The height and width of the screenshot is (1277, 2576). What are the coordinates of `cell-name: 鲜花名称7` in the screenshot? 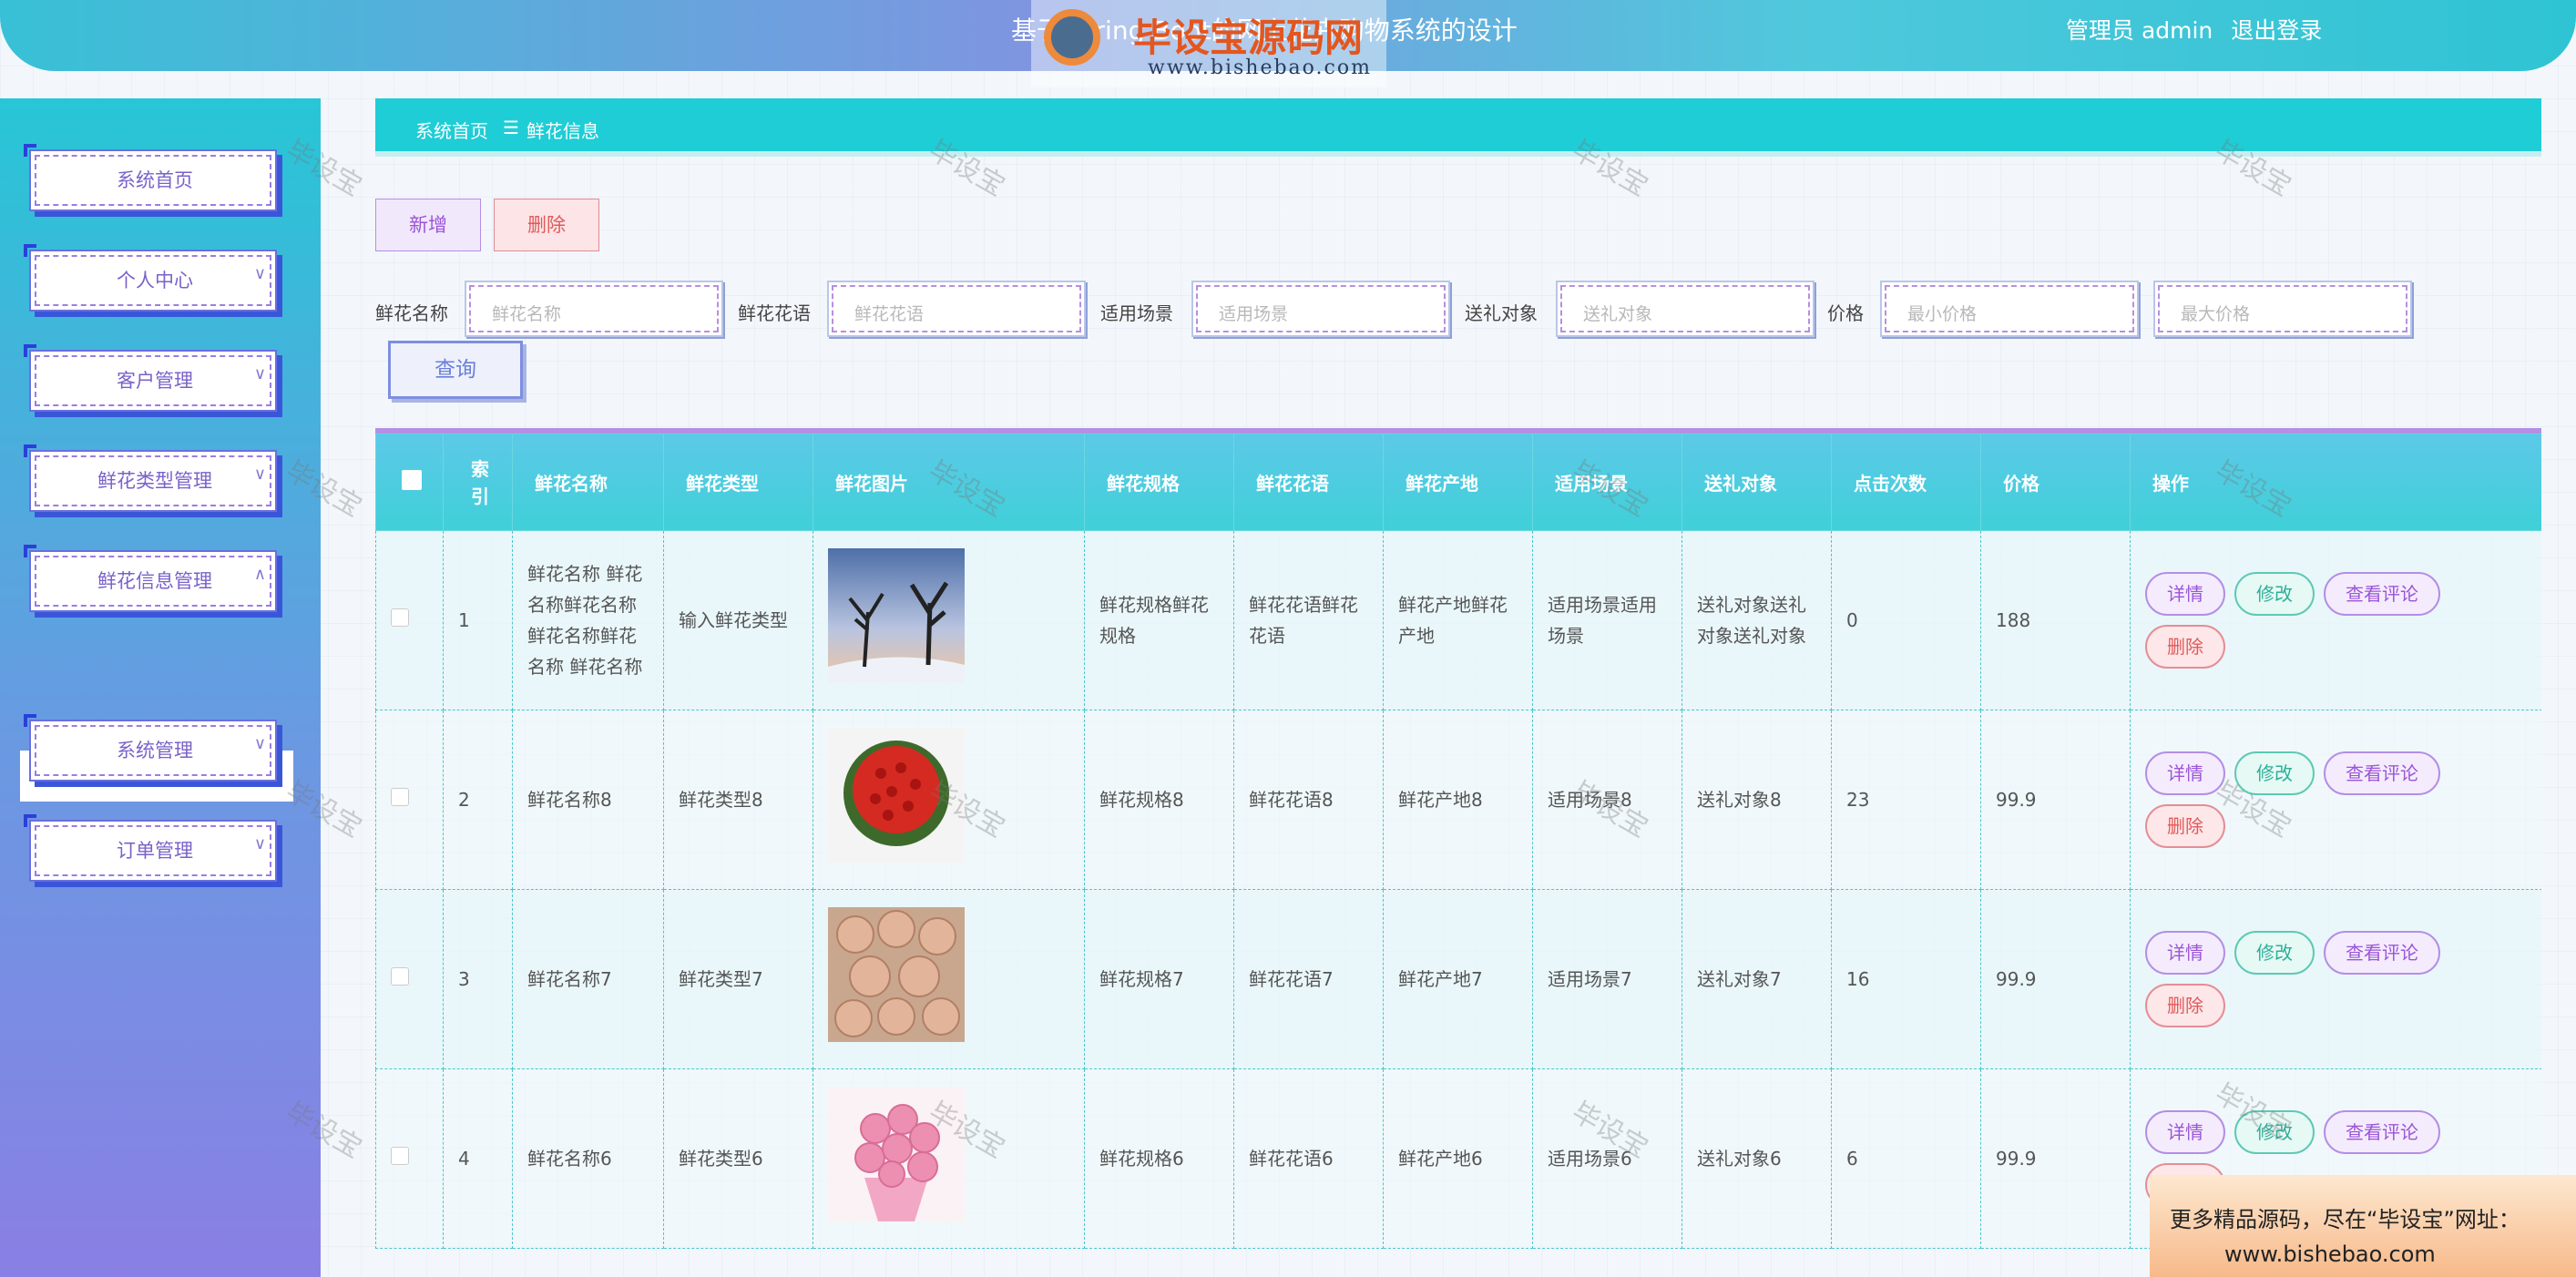 It's located at (588, 979).